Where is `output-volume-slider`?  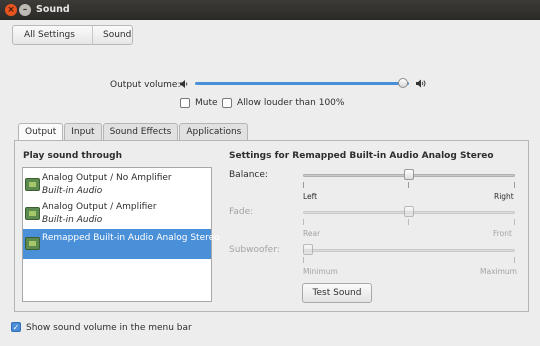
output-volume-slider is located at coordinates (402, 83).